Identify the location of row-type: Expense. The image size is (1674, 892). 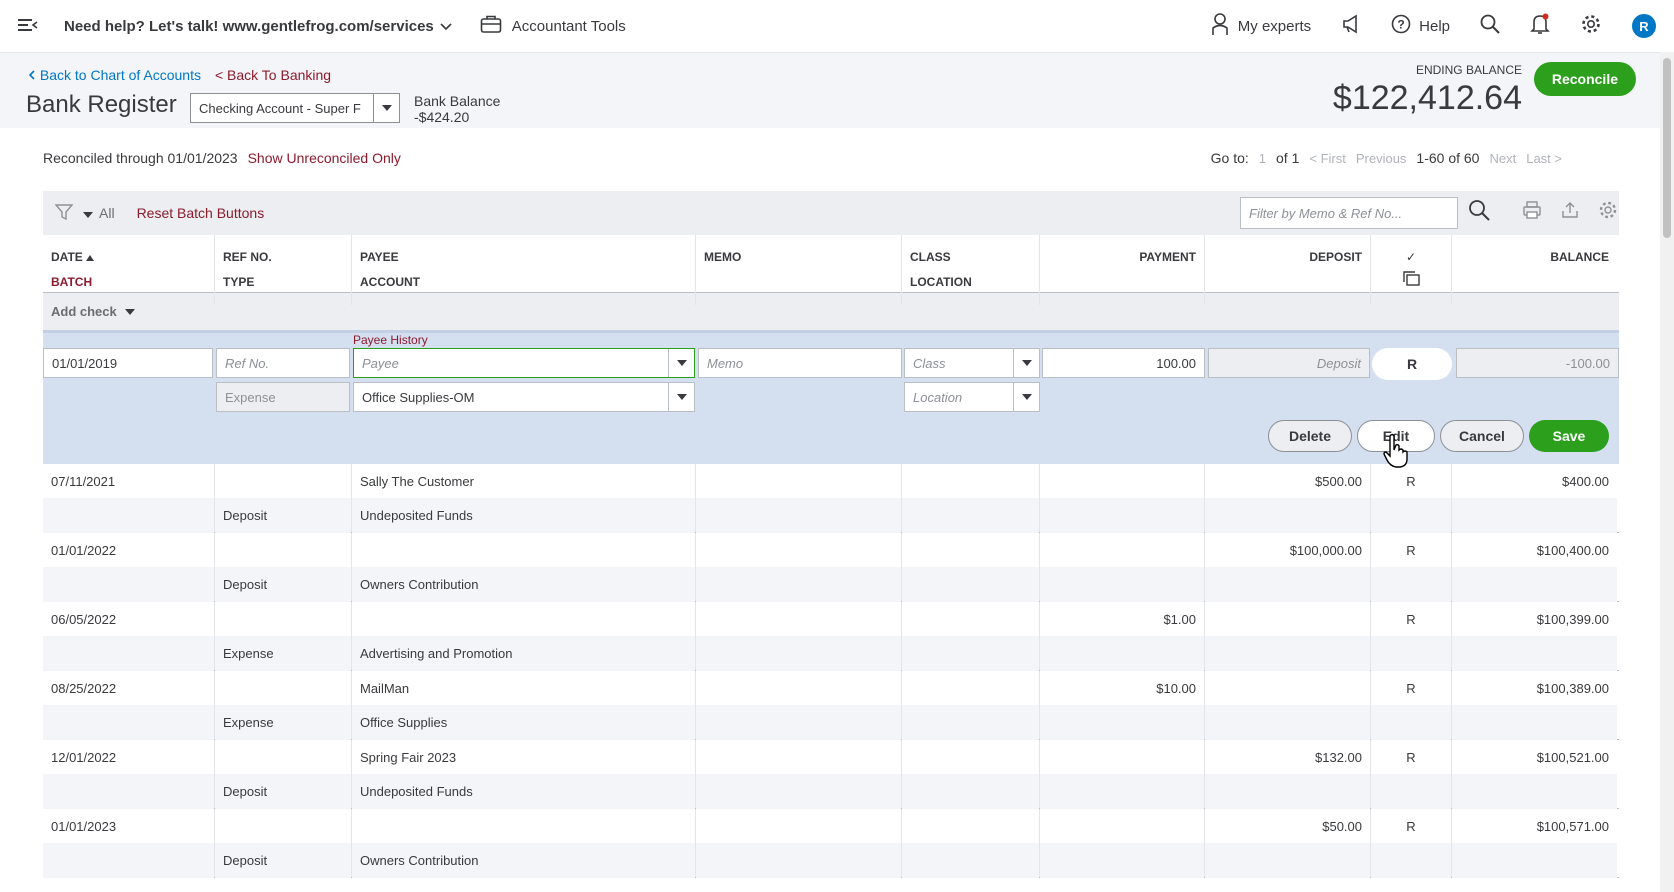
(248, 653).